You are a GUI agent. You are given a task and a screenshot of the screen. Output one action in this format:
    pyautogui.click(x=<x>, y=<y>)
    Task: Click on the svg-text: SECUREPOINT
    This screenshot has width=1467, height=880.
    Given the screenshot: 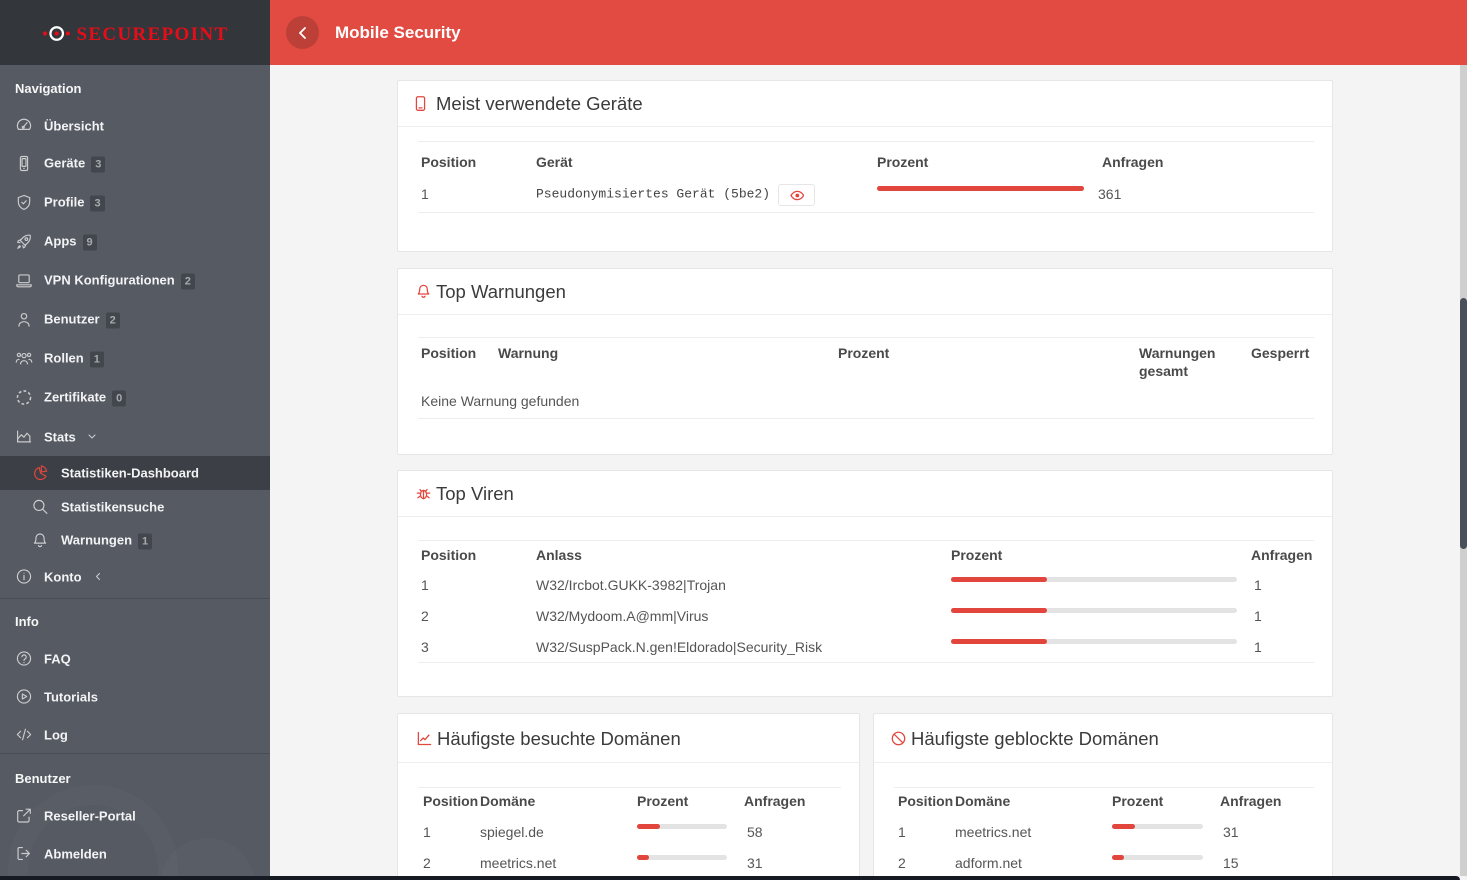 What is the action you would take?
    pyautogui.click(x=152, y=34)
    